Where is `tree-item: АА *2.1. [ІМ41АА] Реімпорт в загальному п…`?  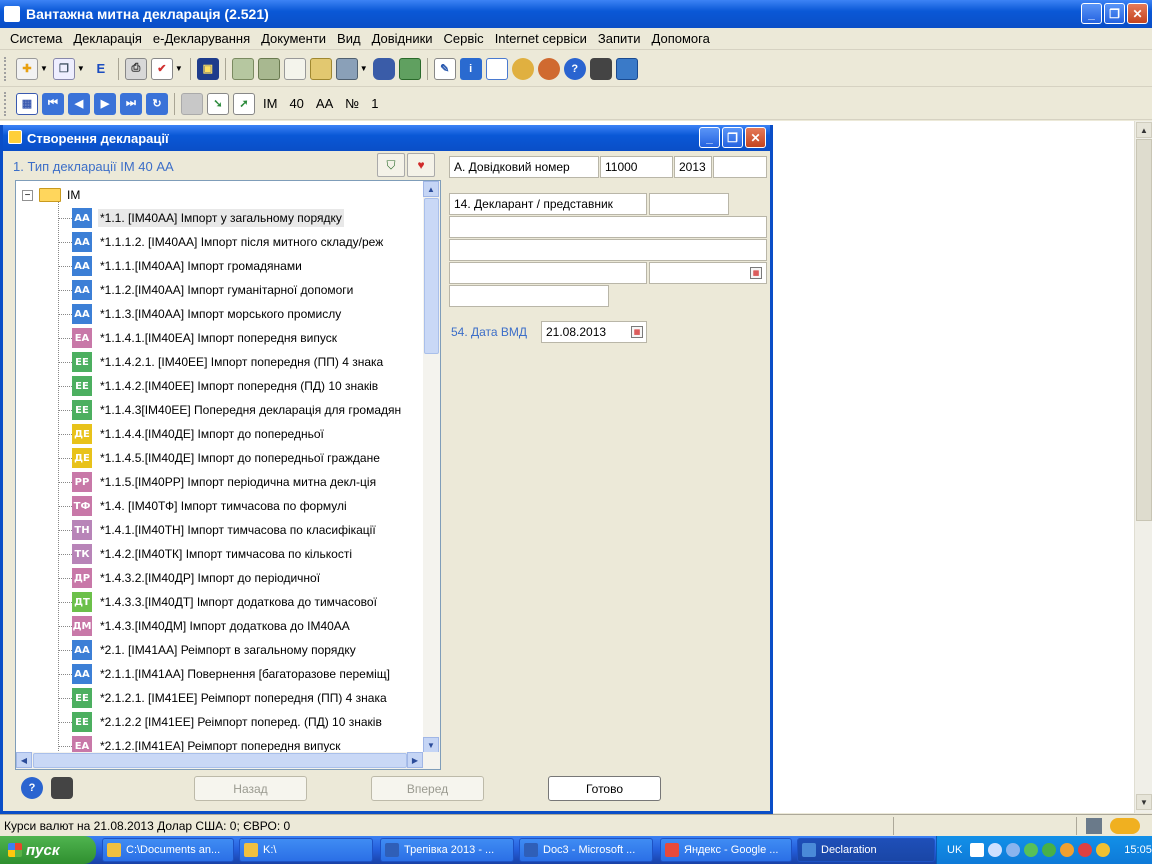
tree-item: АА *2.1. [ІМ41АА] Реімпорт в загальному п… is located at coordinates (208, 650).